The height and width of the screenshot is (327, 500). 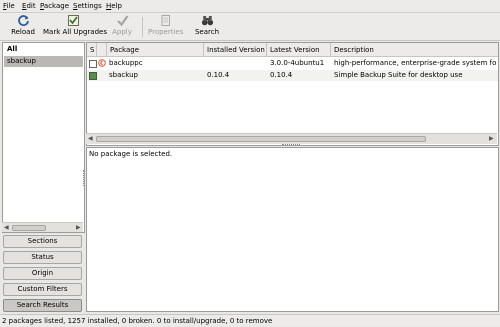 I want to click on search-results-button: Search Results, so click(x=42, y=305).